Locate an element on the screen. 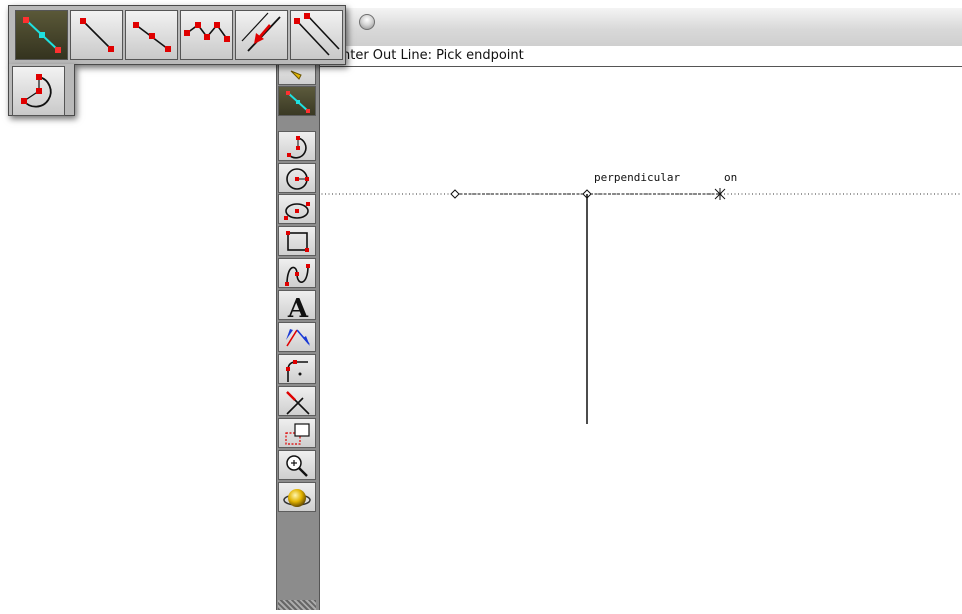 Image resolution: width=962 pixels, height=614 pixels. endpoint-marker-left is located at coordinates (455, 194).